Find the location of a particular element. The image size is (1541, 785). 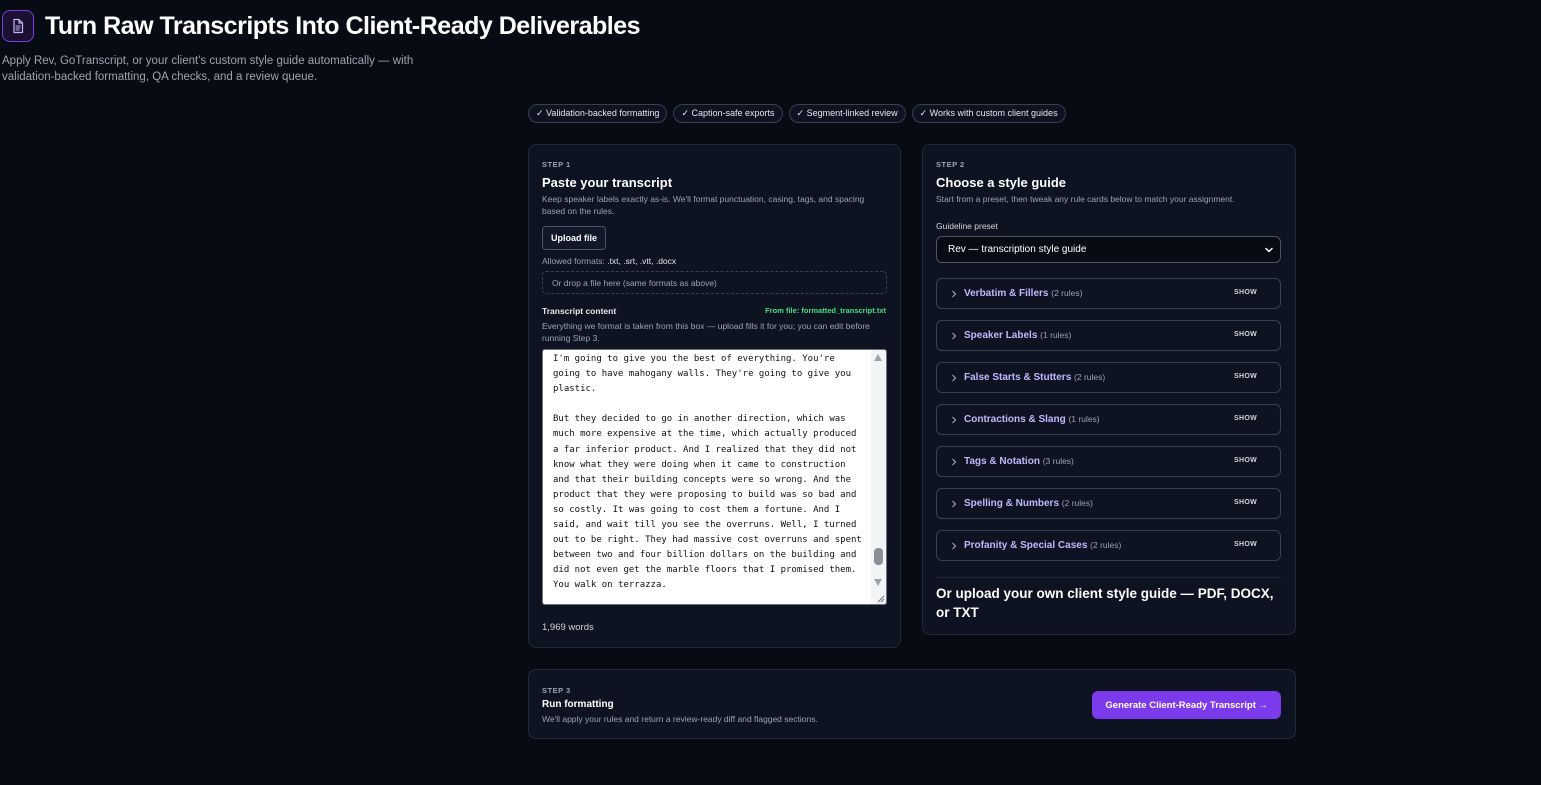

rule-title: Speaker Labels is located at coordinates (1001, 335).